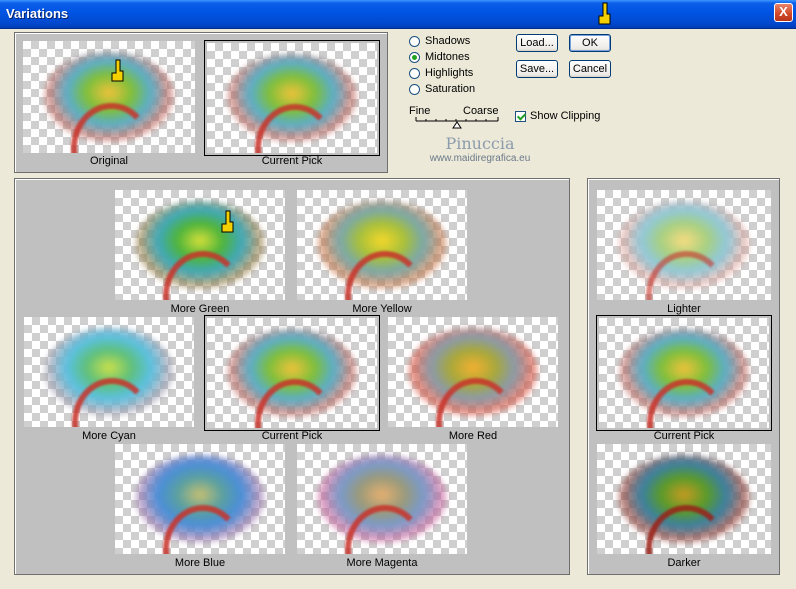 This screenshot has height=589, width=796. What do you see at coordinates (37, 13) in the screenshot?
I see `window-title: Variations` at bounding box center [37, 13].